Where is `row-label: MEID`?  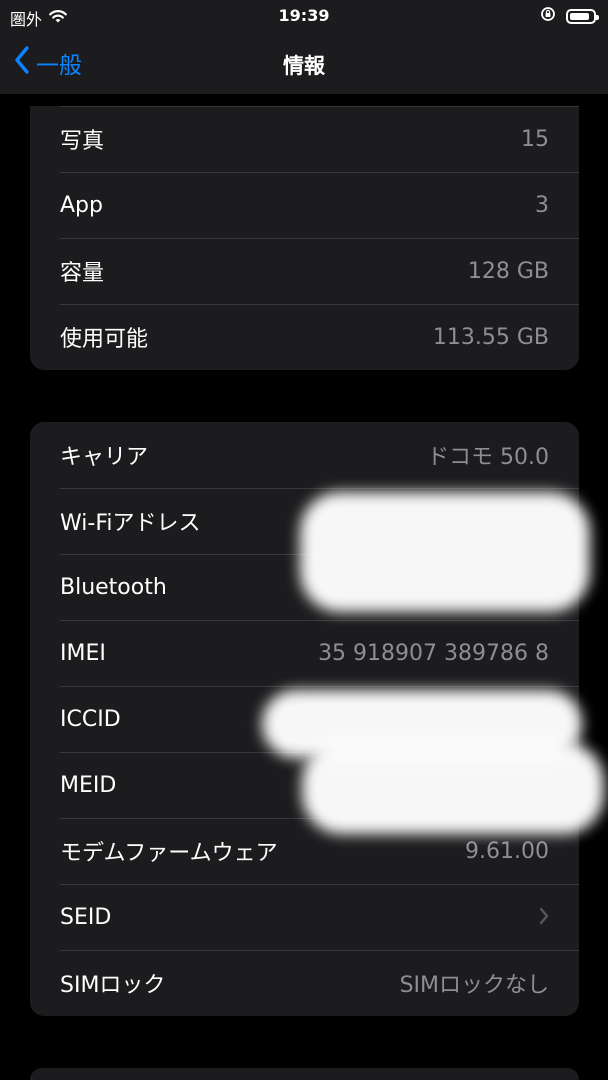
row-label: MEID is located at coordinates (88, 785).